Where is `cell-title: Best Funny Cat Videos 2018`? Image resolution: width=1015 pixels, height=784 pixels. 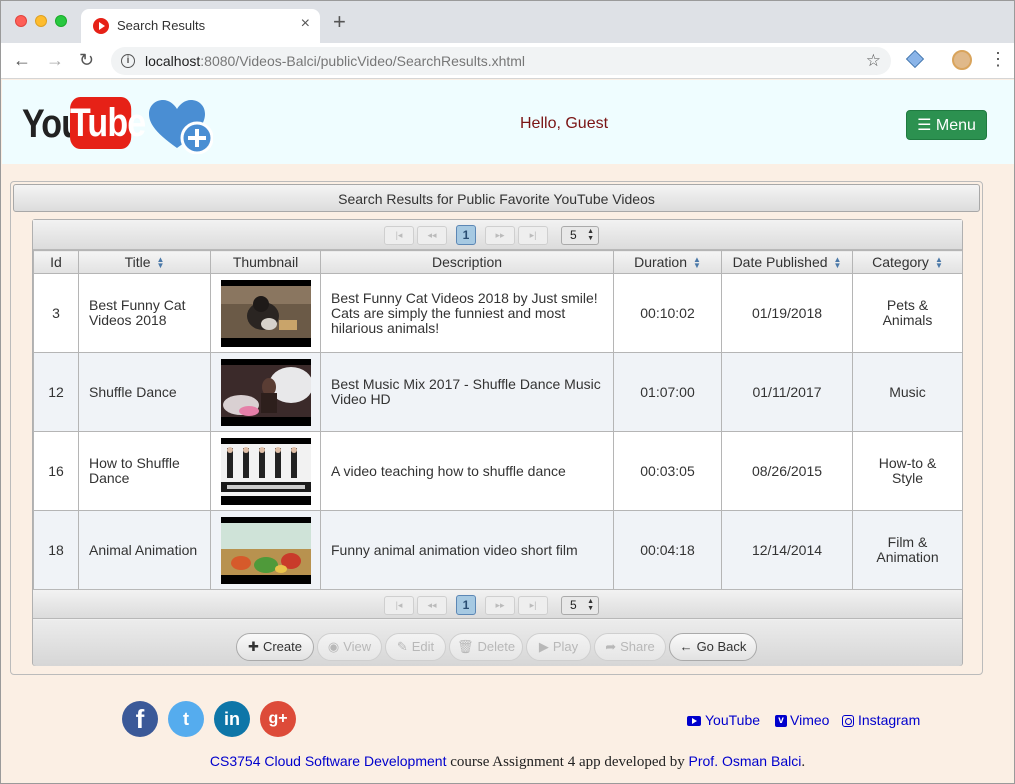 cell-title: Best Funny Cat Videos 2018 is located at coordinates (144, 313).